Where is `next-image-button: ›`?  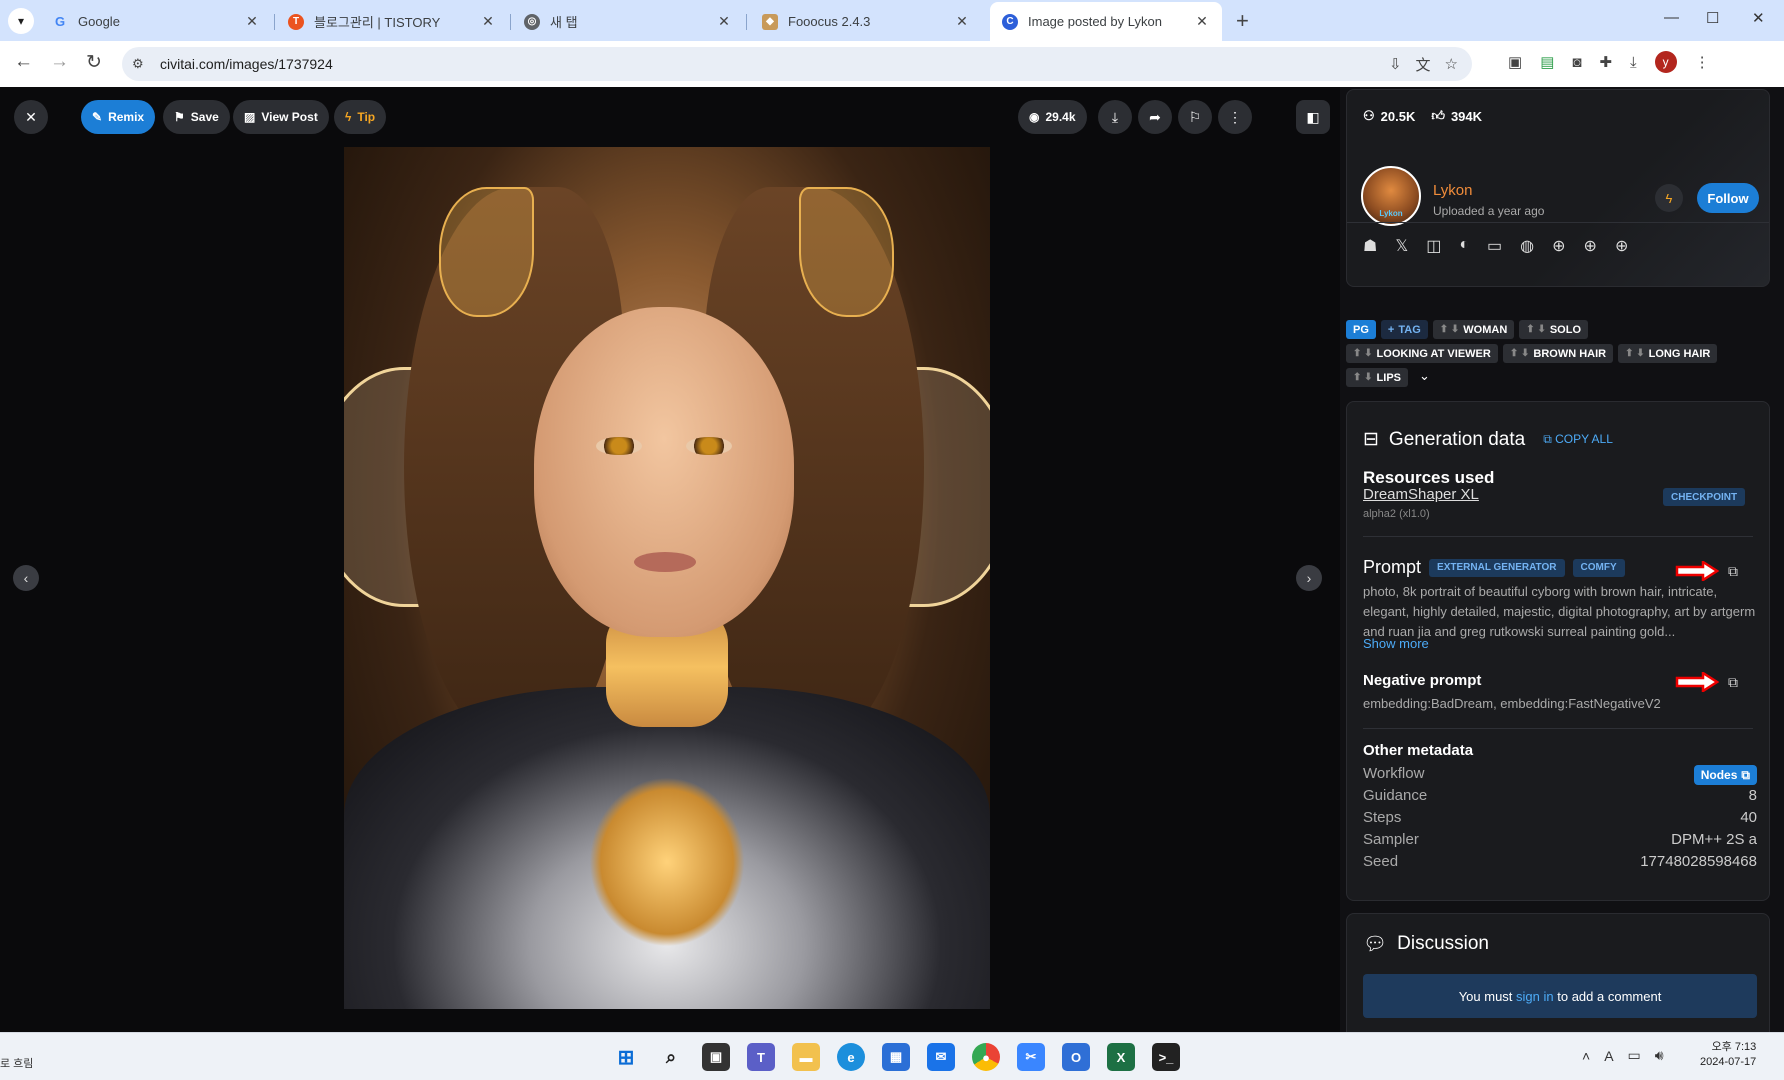 next-image-button: › is located at coordinates (1309, 578).